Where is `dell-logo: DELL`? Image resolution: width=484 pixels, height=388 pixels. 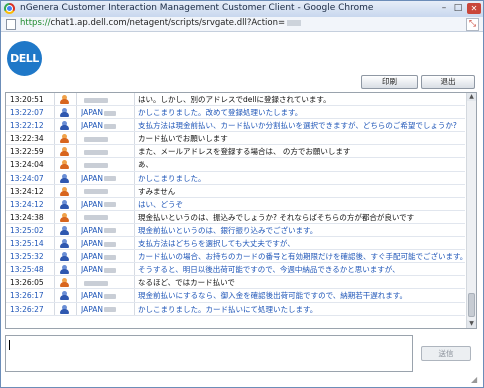 dell-logo: DELL is located at coordinates (24, 58).